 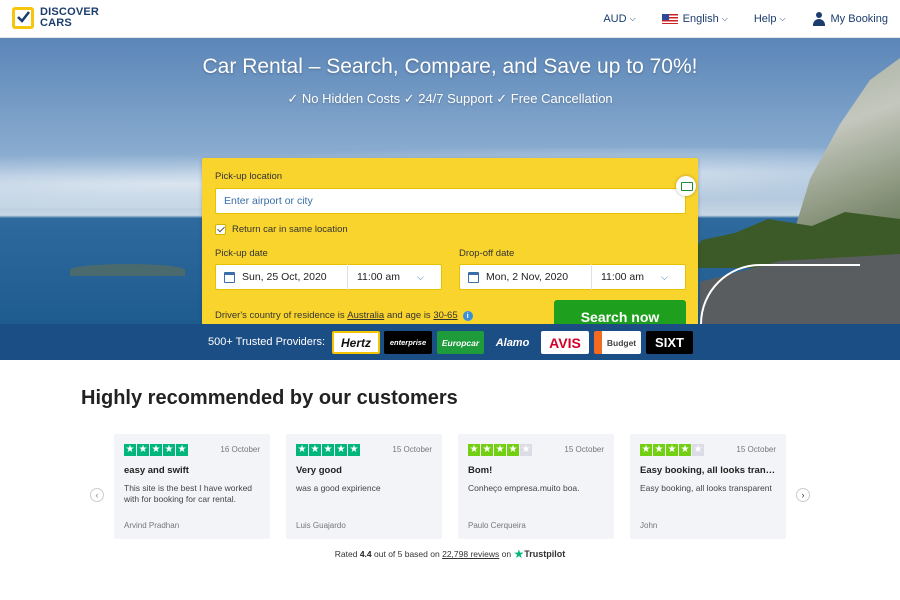 I want to click on pickup-date-value: Sun, 25 Oct, 2020, so click(x=294, y=277).